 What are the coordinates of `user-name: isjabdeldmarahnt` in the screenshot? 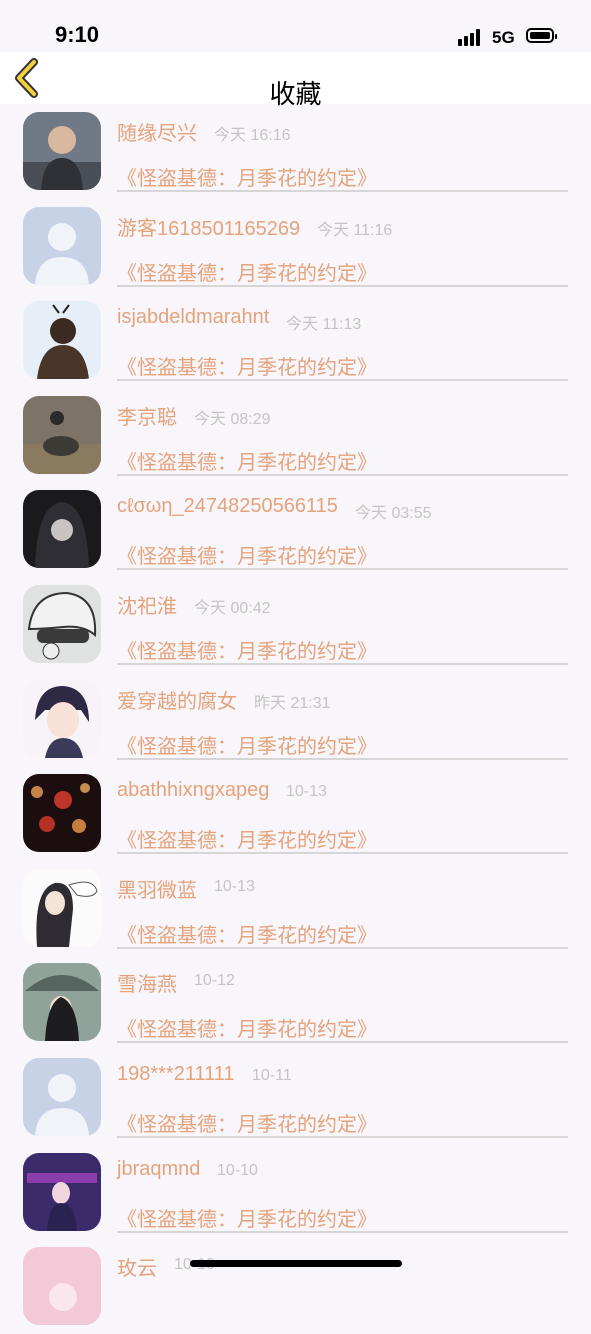 It's located at (193, 317).